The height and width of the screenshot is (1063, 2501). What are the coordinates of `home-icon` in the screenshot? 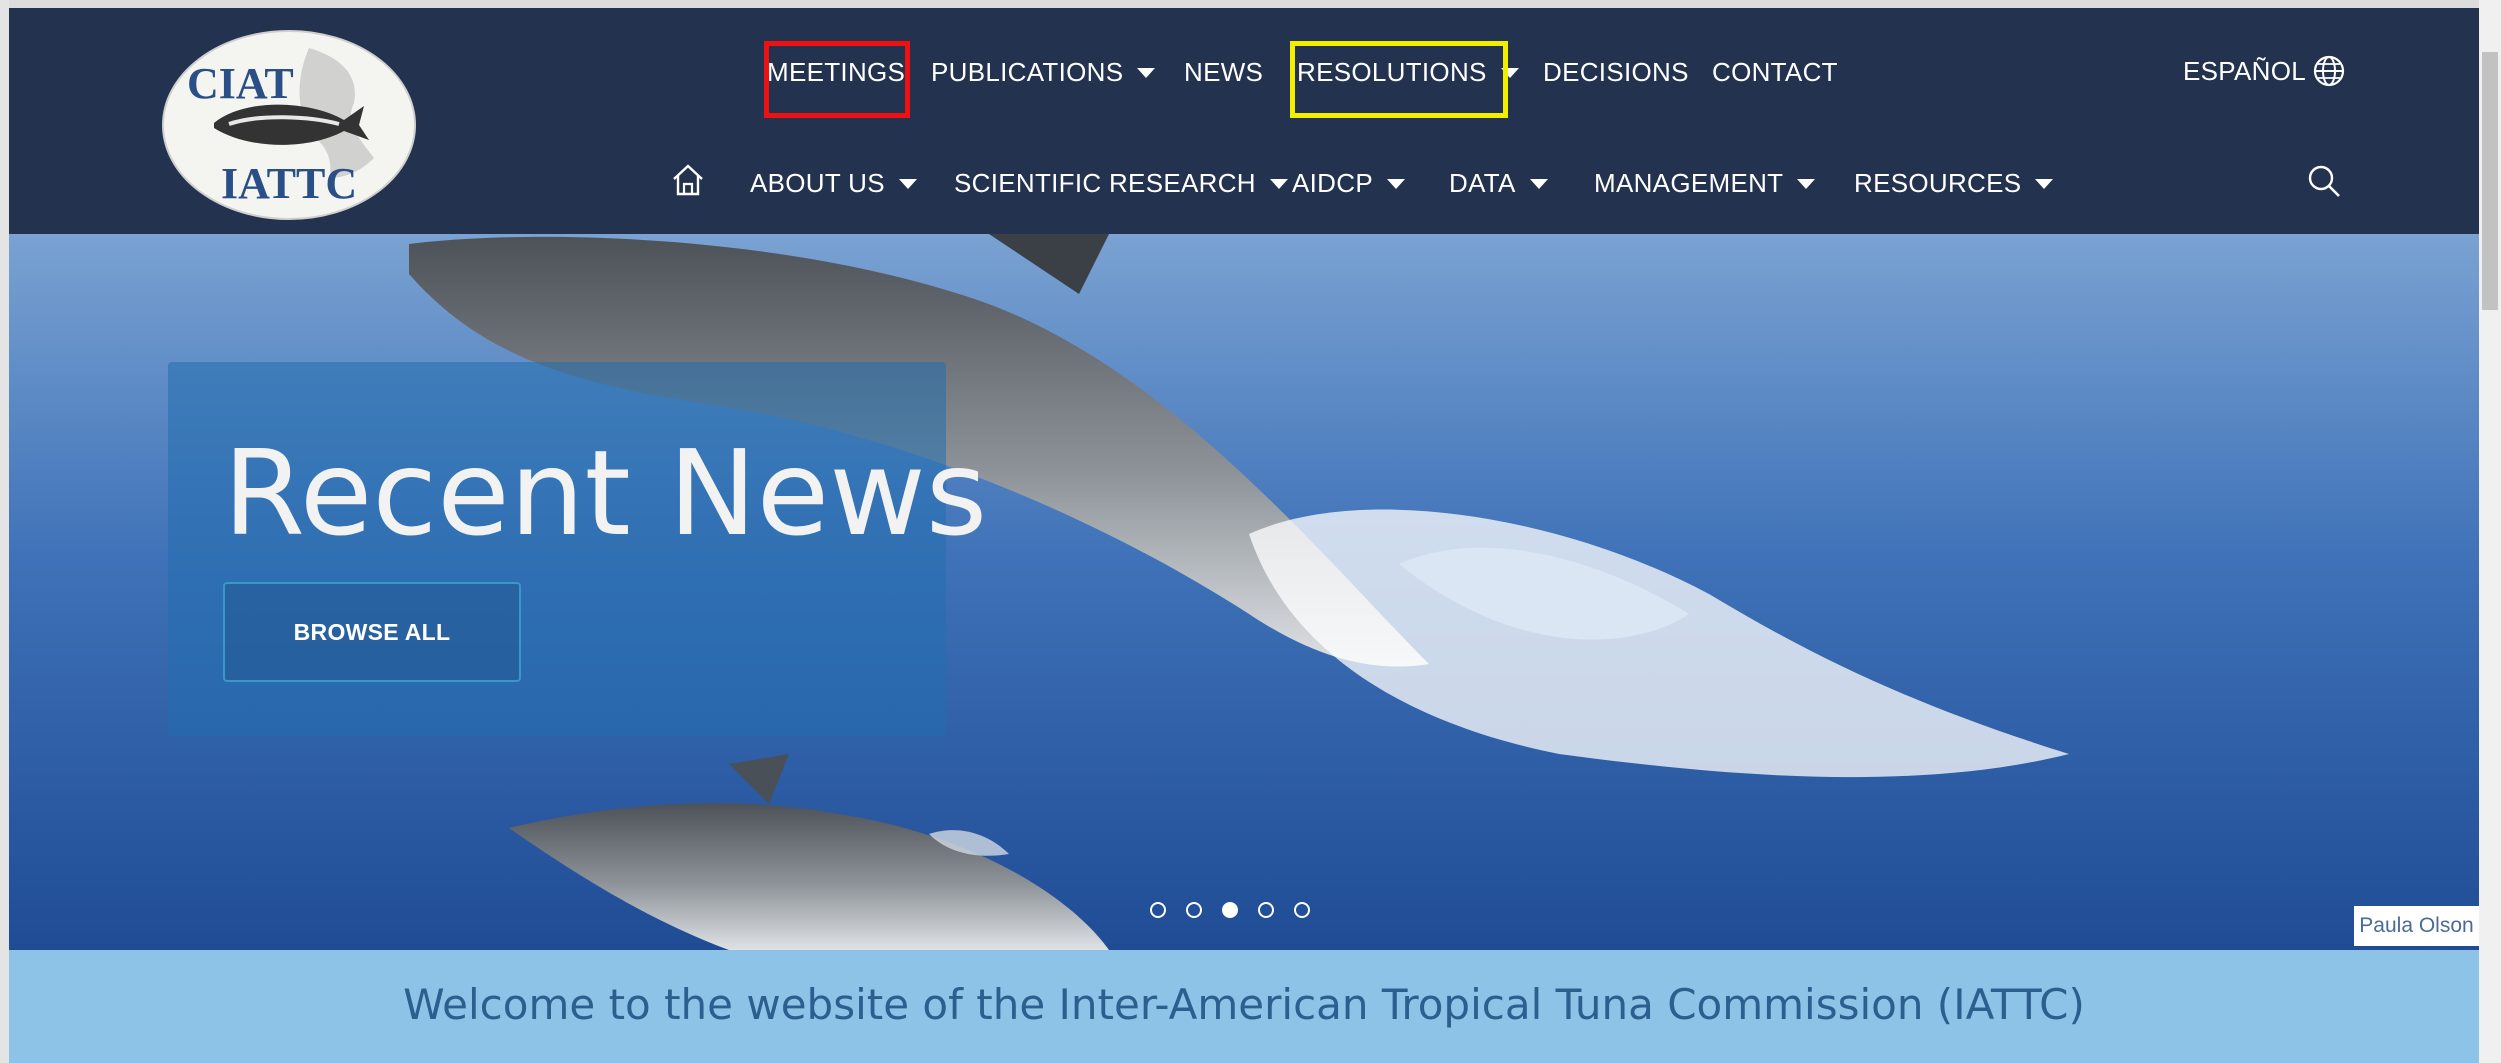 It's located at (688, 180).